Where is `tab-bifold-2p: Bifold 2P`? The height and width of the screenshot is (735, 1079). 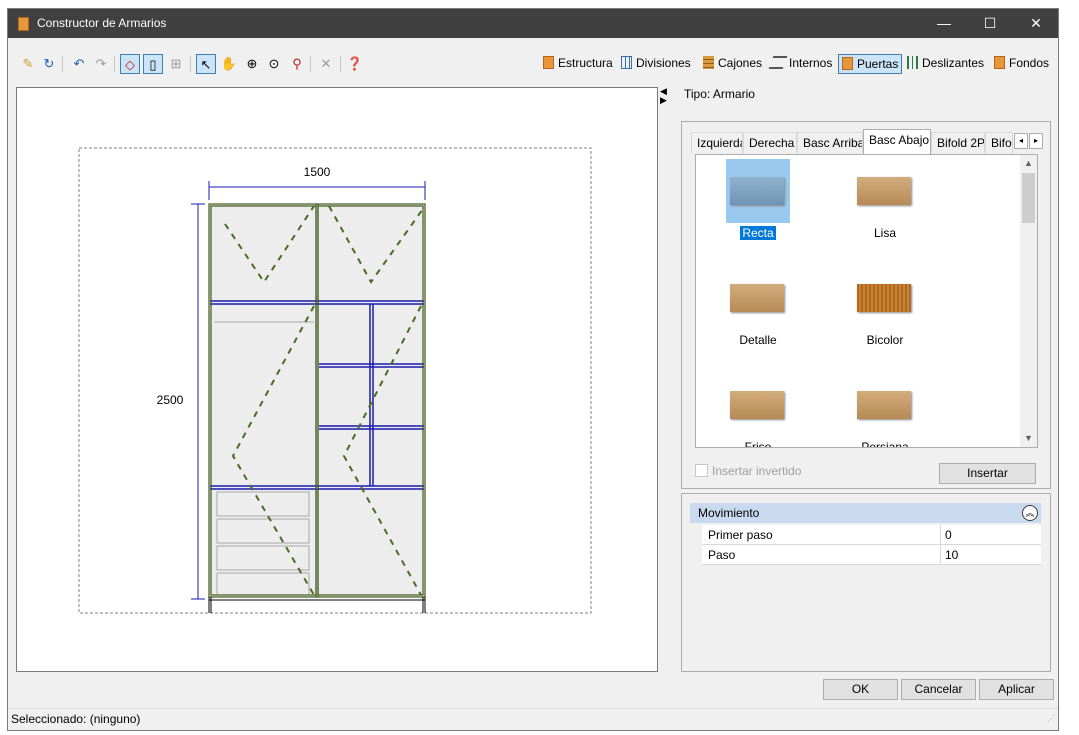 tab-bifold-2p: Bifold 2P is located at coordinates (958, 142).